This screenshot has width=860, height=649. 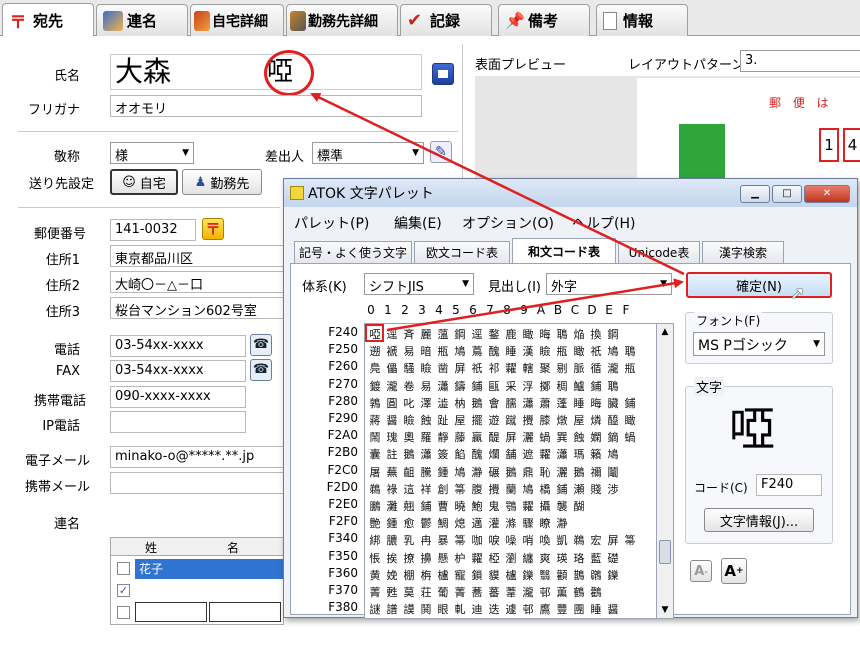 I want to click on arrow-confirm-to-name, so click(x=497, y=184).